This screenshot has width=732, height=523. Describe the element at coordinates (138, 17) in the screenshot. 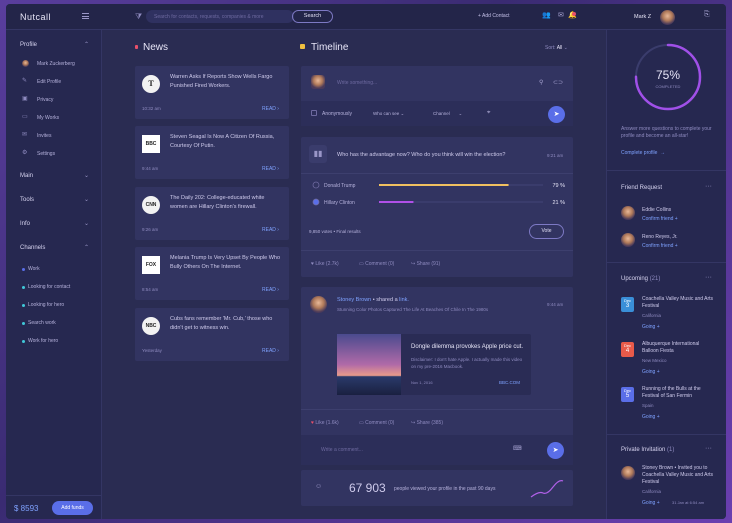

I see `filter-icon: ⧩` at that location.